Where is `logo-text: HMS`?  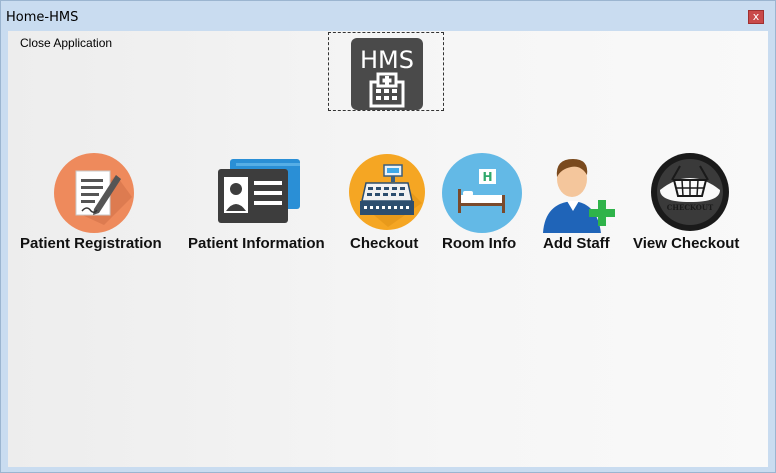
logo-text: HMS is located at coordinates (387, 60).